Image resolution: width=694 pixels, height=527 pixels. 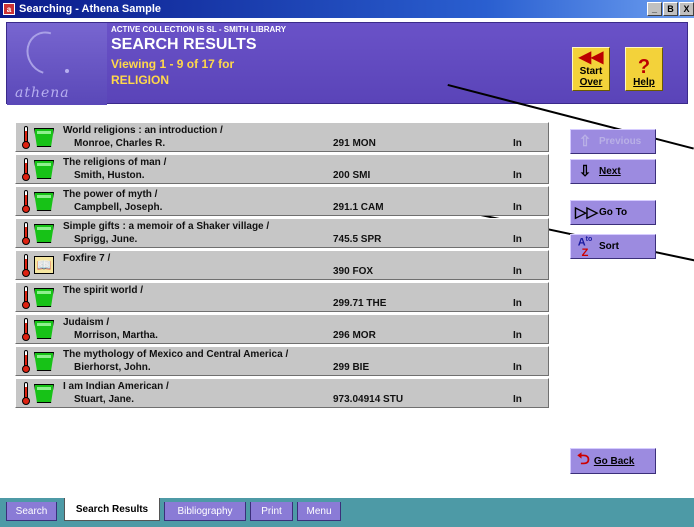 I want to click on sort-label: Sort, so click(x=609, y=246).